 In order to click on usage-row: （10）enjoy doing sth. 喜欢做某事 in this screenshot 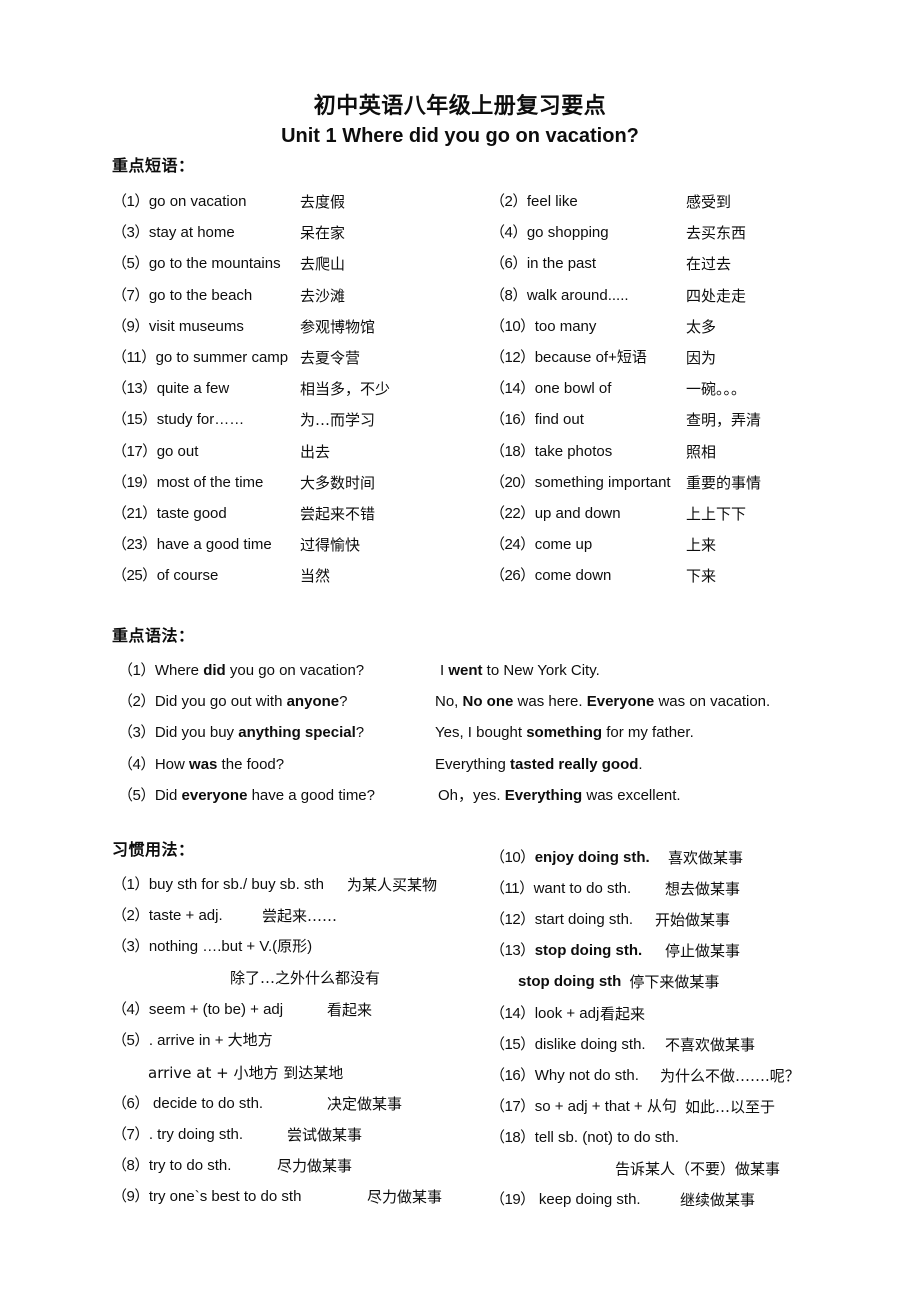, I will do `click(616, 858)`.